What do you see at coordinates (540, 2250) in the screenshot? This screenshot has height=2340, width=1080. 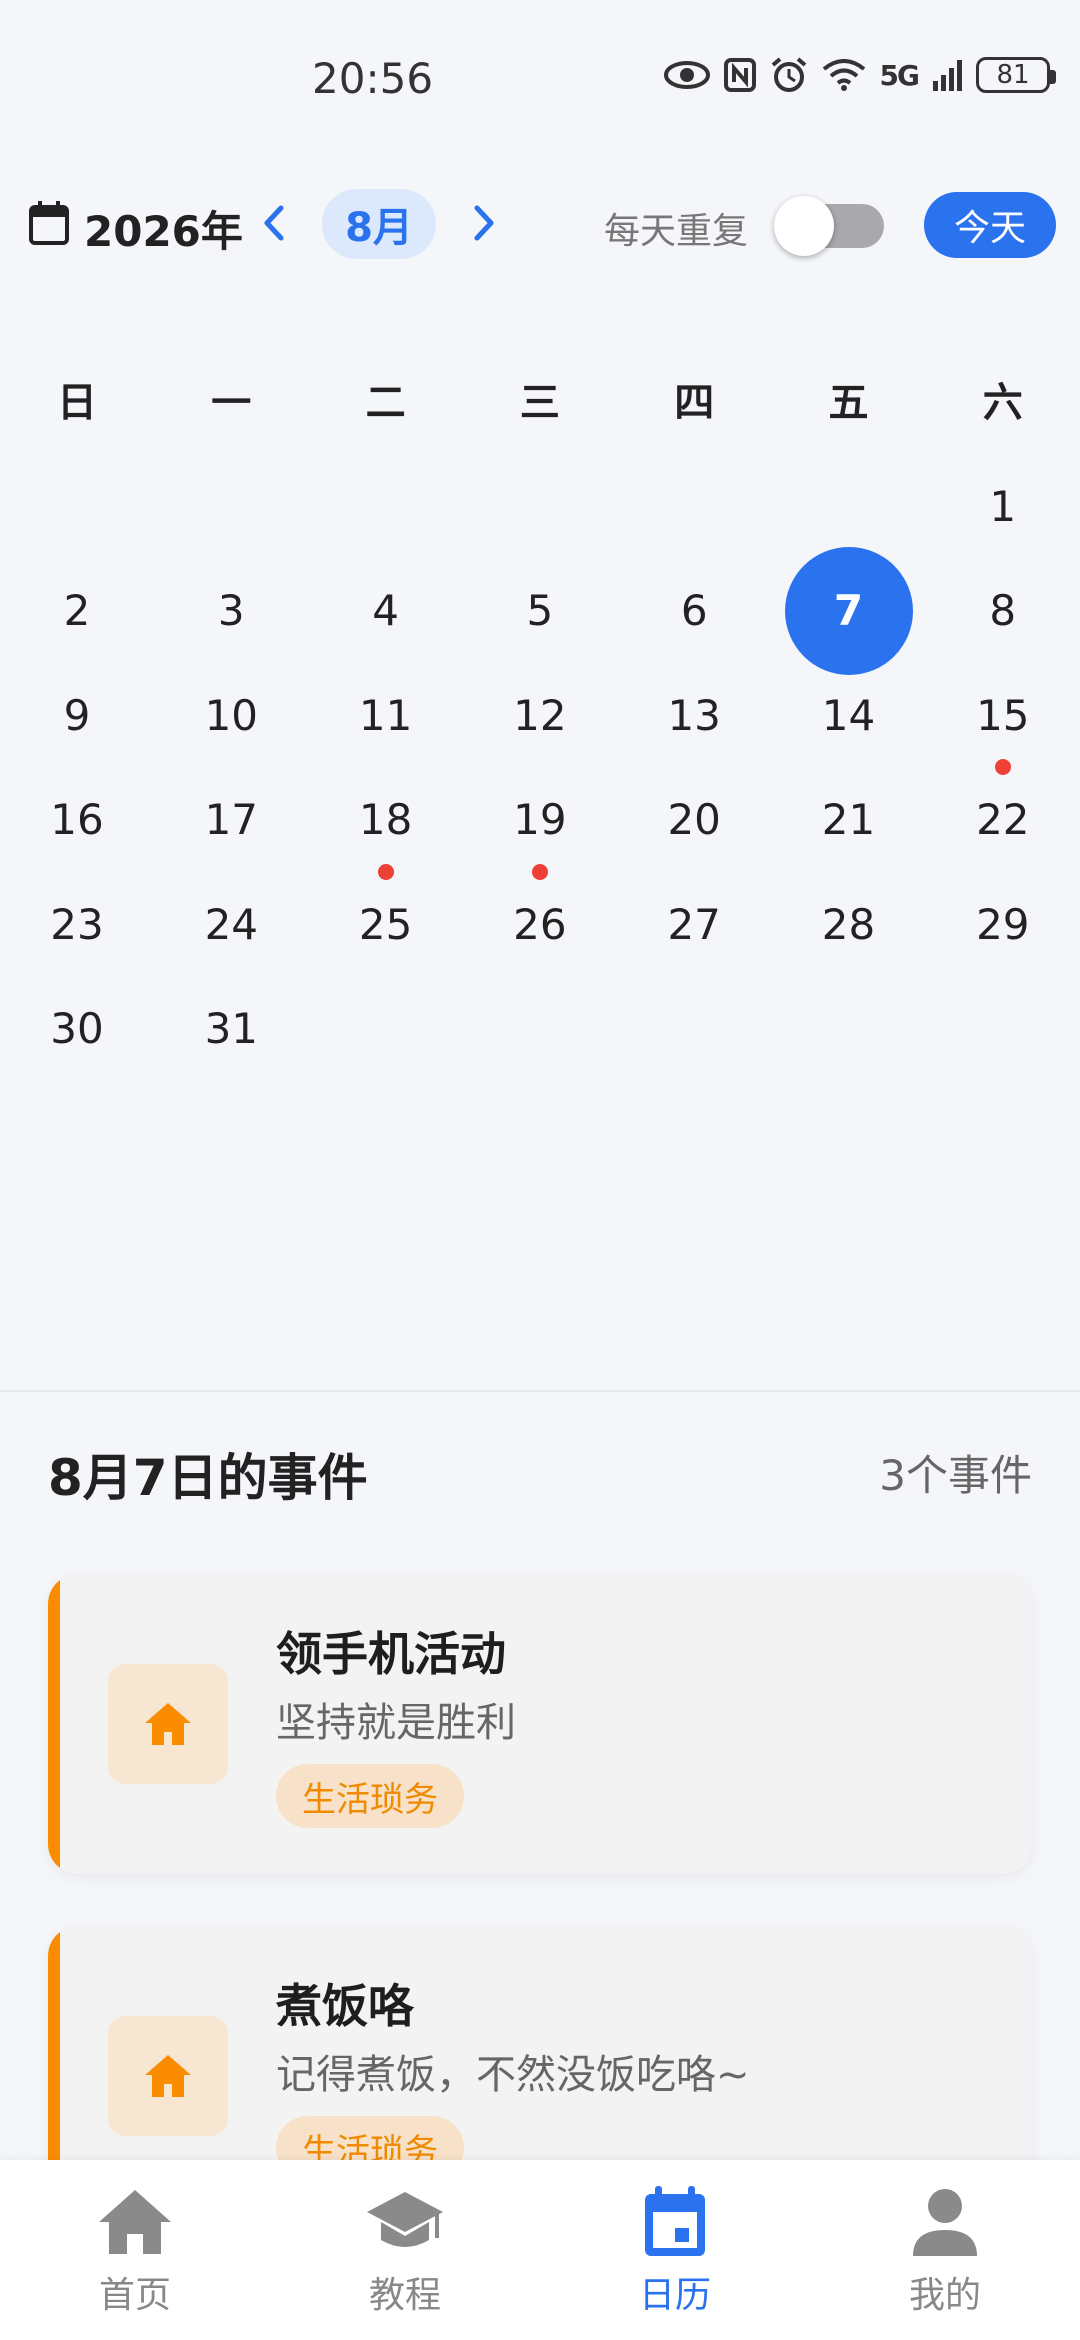 I see `bottom-nav: 首页 教程 日历 我的` at bounding box center [540, 2250].